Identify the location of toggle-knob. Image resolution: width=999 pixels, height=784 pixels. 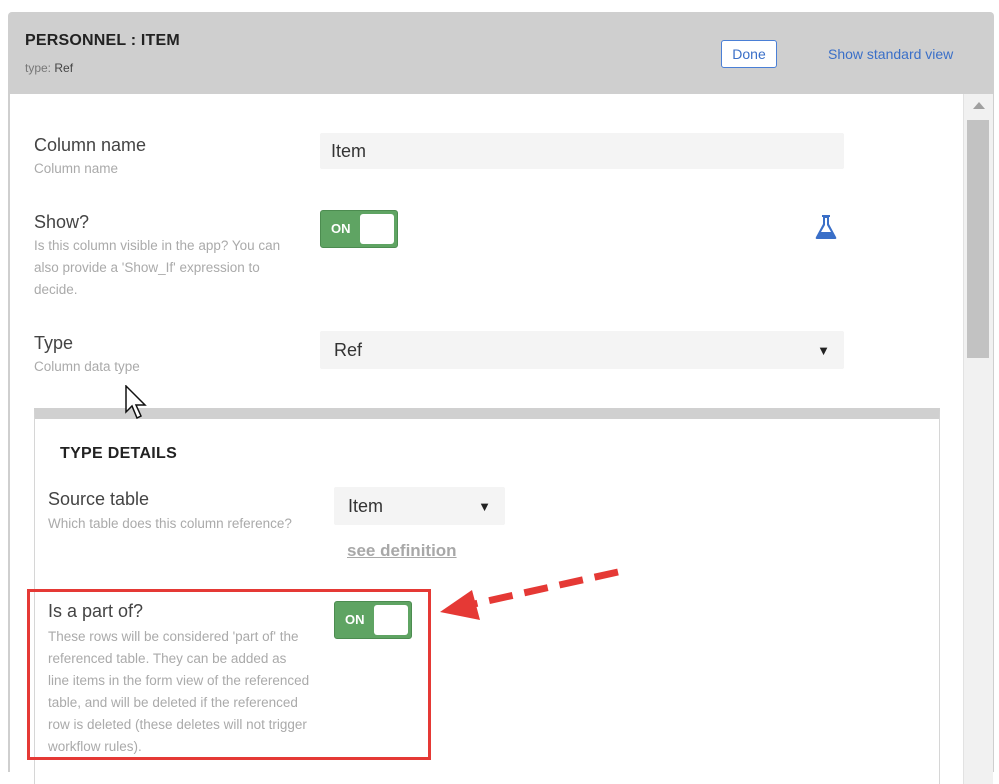
(377, 229).